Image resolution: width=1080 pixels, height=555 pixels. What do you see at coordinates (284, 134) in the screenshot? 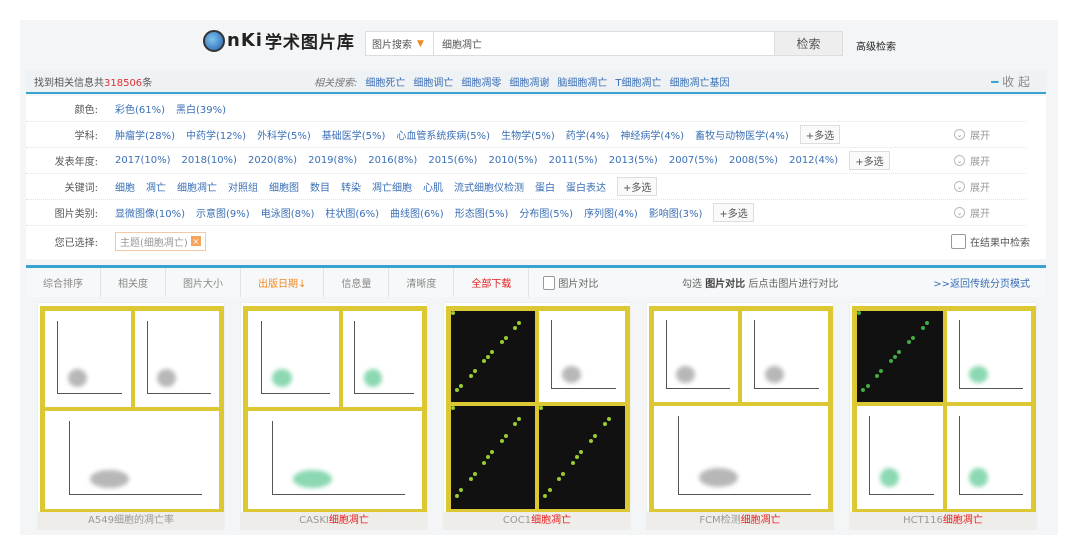
I see `filter-option: 外科学(5%)` at bounding box center [284, 134].